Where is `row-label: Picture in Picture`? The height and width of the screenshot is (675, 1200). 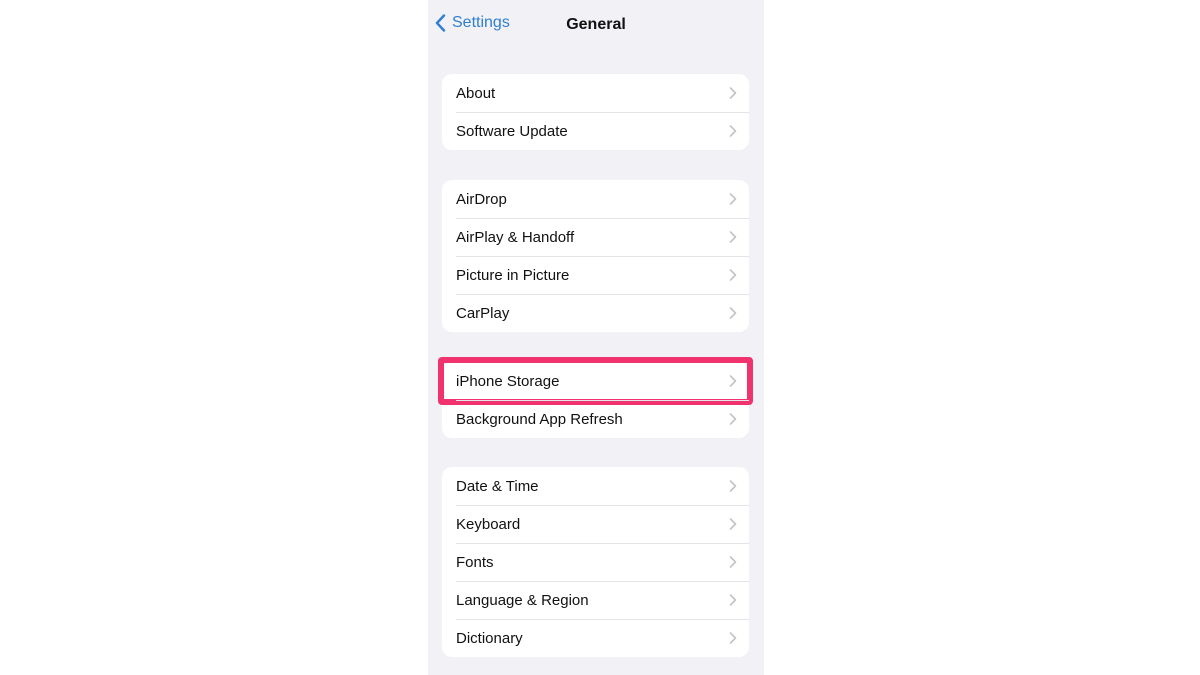 row-label: Picture in Picture is located at coordinates (513, 275).